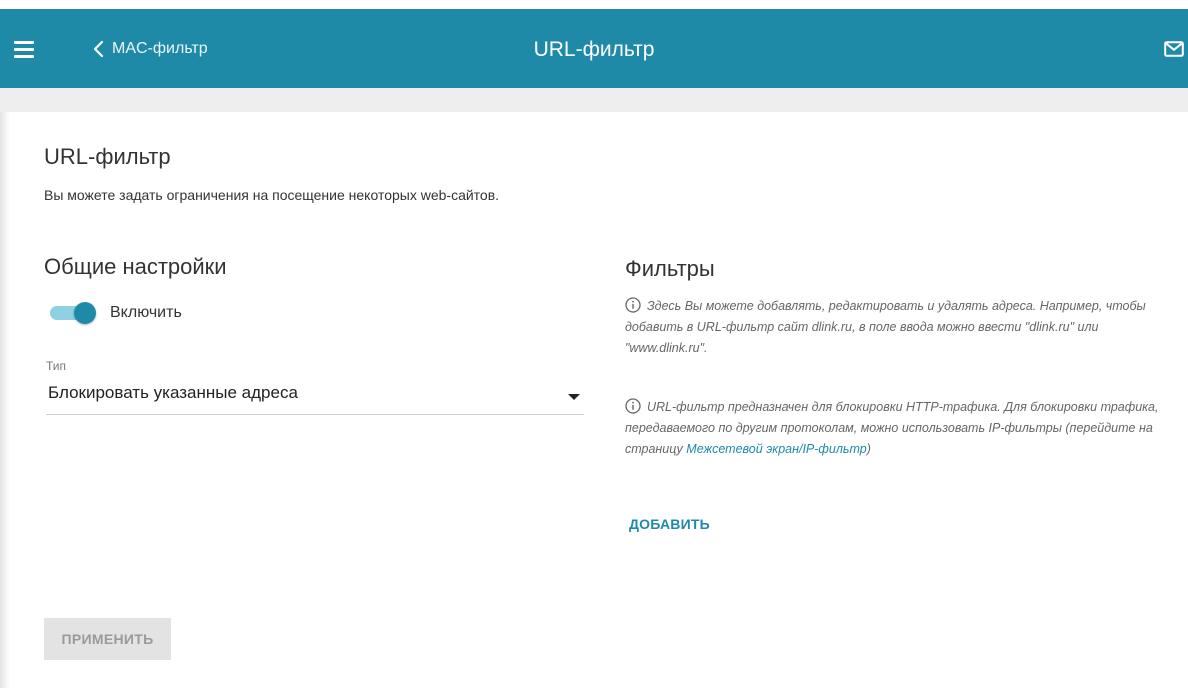 The width and height of the screenshot is (1188, 688). Describe the element at coordinates (776, 449) in the screenshot. I see `firewall-ip-filter-link: Межсетевой экран/IP-фильтр` at that location.